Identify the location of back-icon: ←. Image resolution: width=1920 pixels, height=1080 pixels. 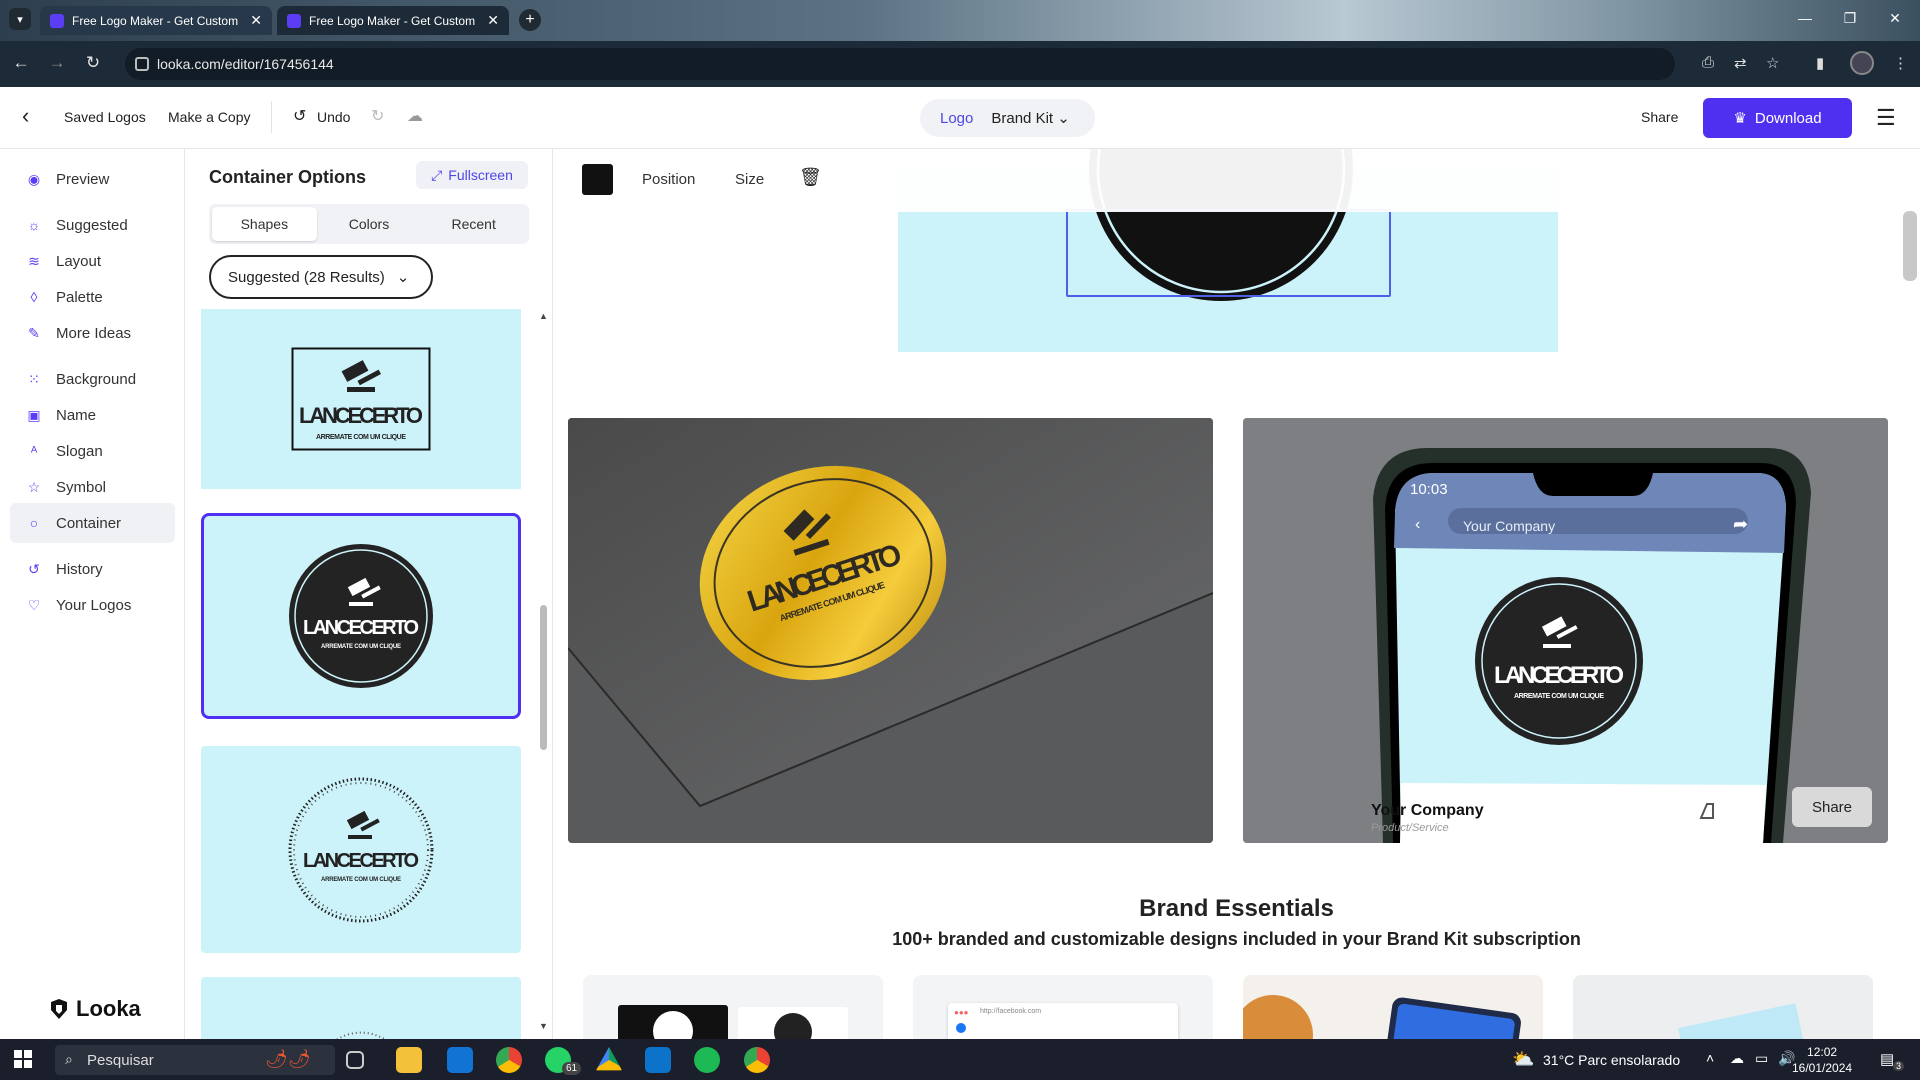
(21, 63).